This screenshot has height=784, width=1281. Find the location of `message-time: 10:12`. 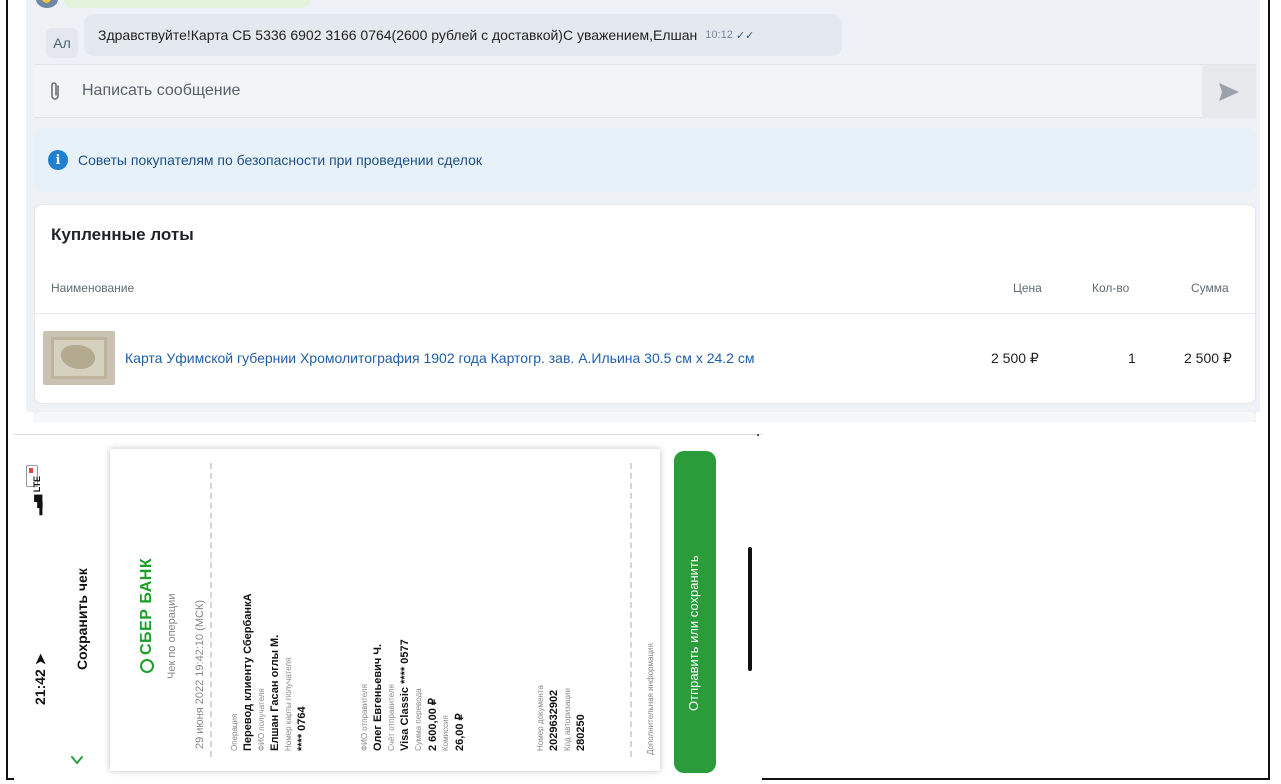

message-time: 10:12 is located at coordinates (719, 35).